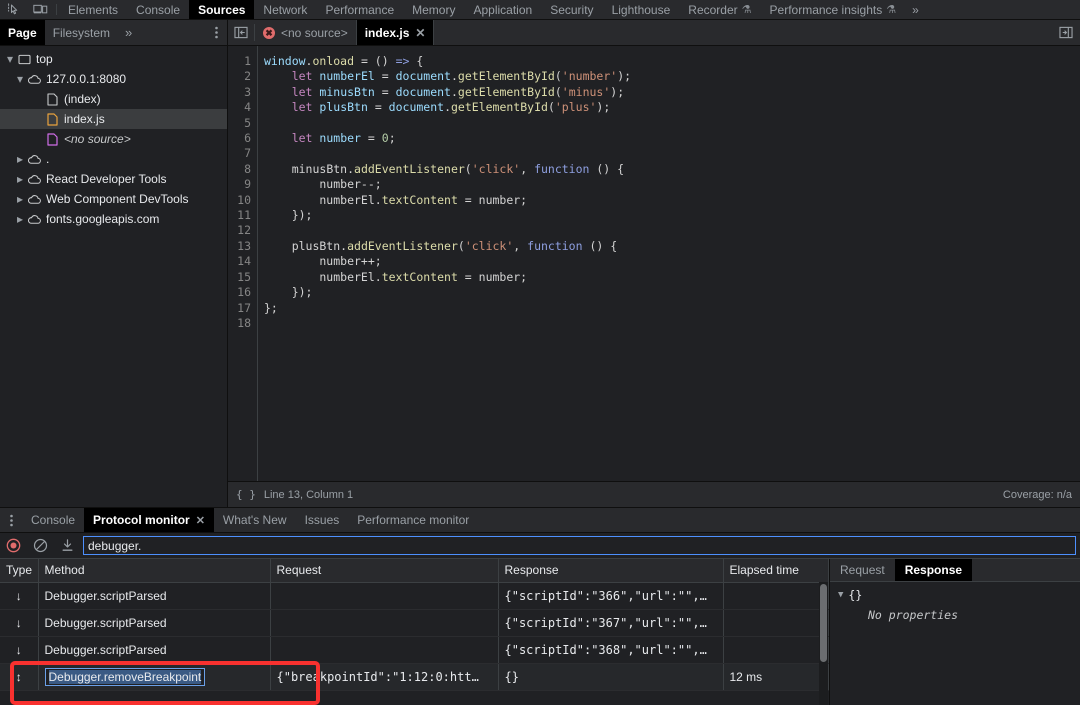  What do you see at coordinates (241, 32) in the screenshot?
I see `show-navigator-button` at bounding box center [241, 32].